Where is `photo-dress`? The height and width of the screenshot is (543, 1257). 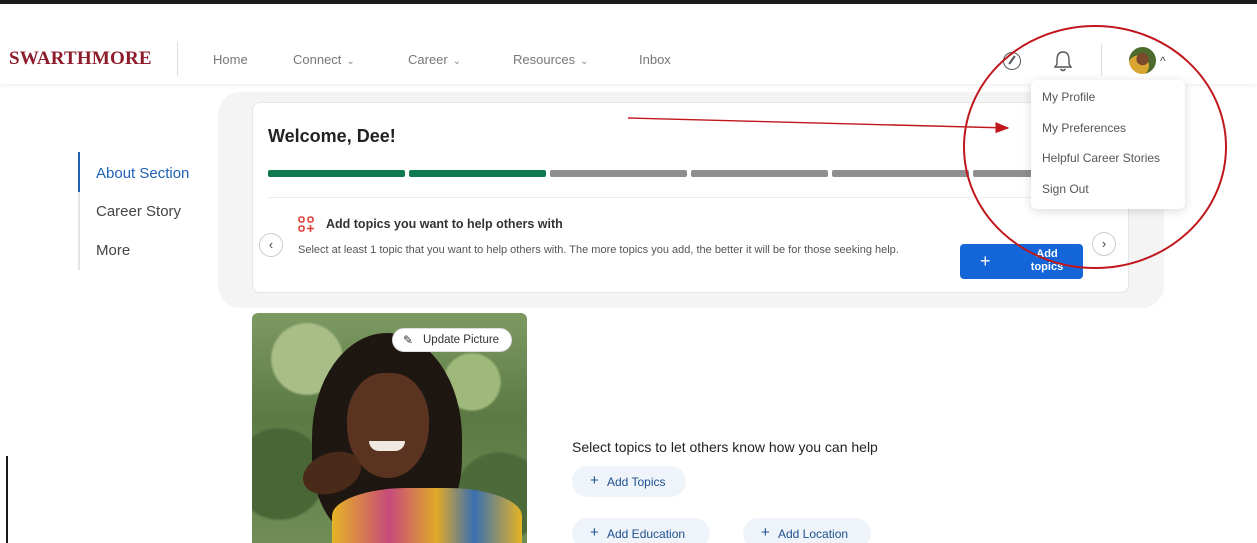 photo-dress is located at coordinates (427, 515).